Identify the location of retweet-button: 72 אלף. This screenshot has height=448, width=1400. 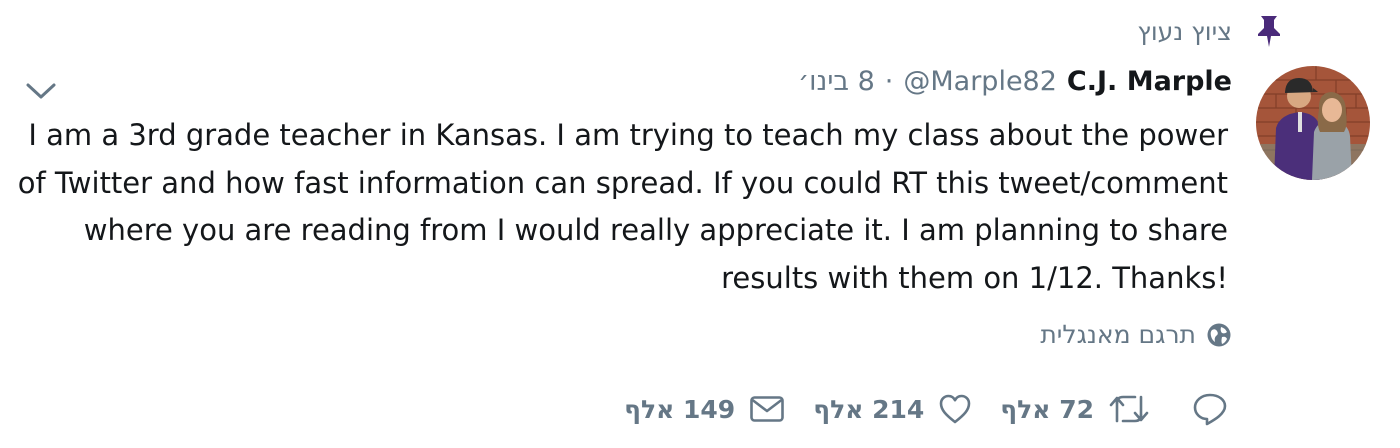
(1075, 409).